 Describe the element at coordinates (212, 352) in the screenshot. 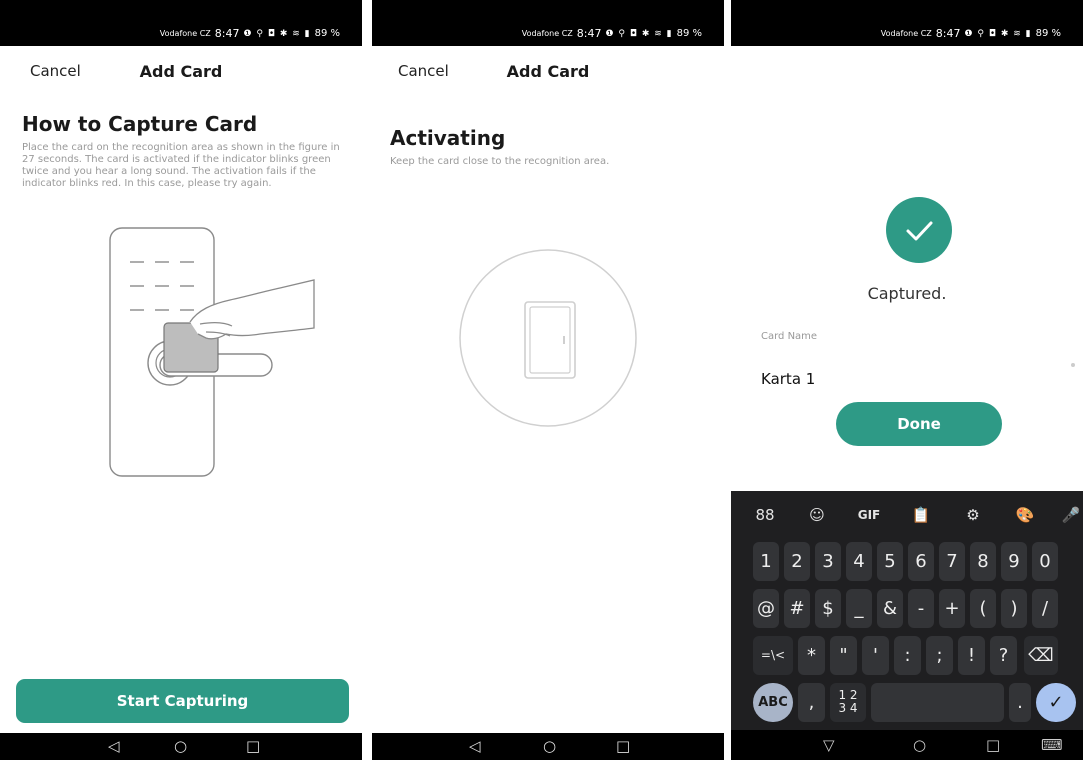

I see `card-on-lock-illustration` at that location.